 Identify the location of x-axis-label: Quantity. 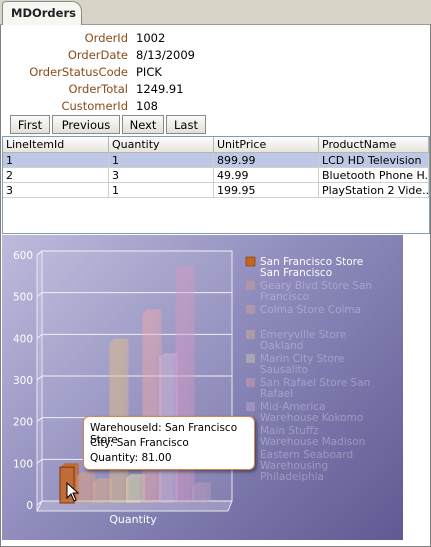
(133, 519).